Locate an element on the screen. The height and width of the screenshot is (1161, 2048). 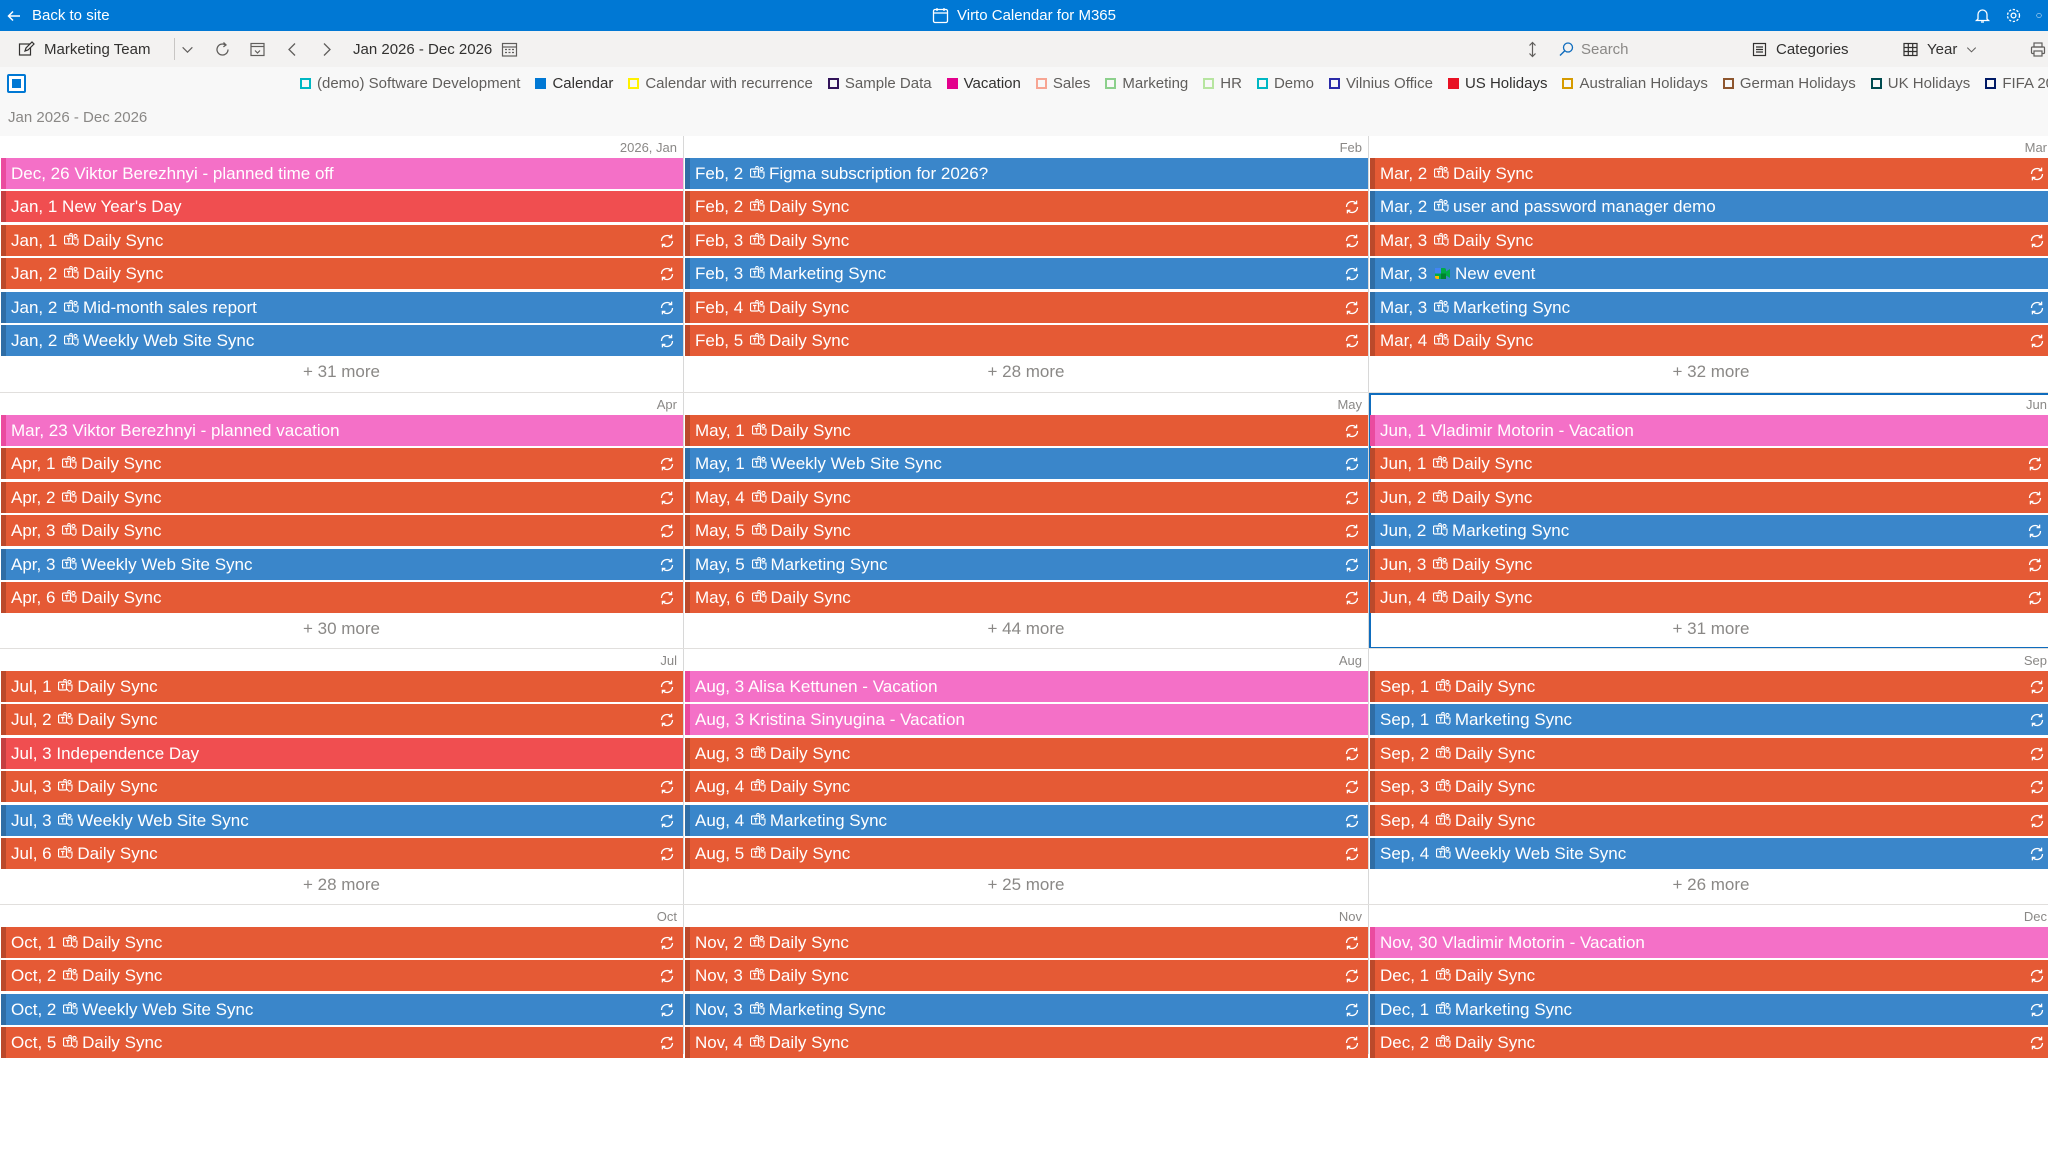
calendar-event: Jan, 2 Weekly Web Site Sync is located at coordinates (342, 340).